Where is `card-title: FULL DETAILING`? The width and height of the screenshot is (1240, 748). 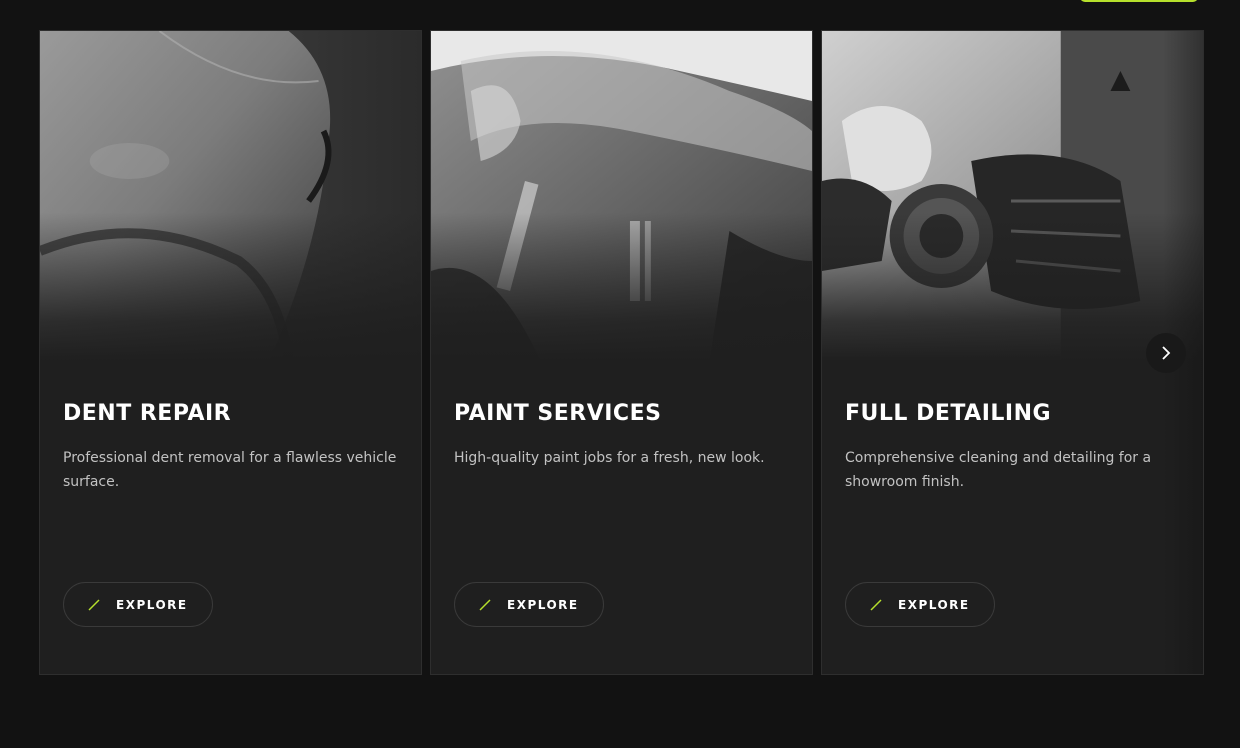 card-title: FULL DETAILING is located at coordinates (948, 413).